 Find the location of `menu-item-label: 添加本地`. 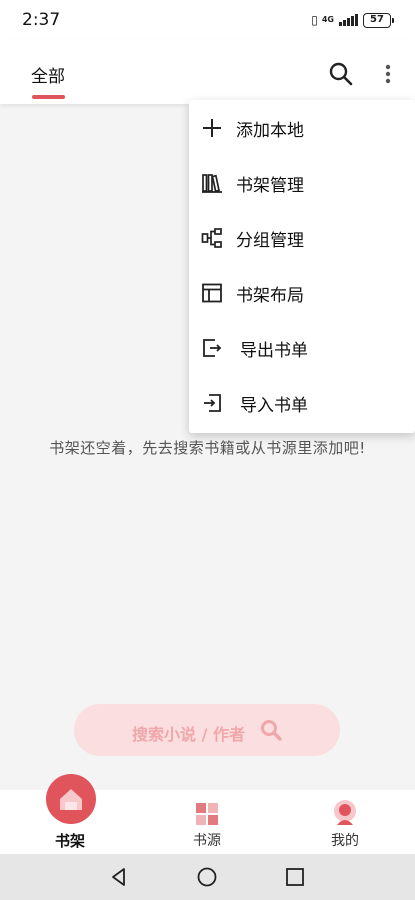

menu-item-label: 添加本地 is located at coordinates (270, 131).